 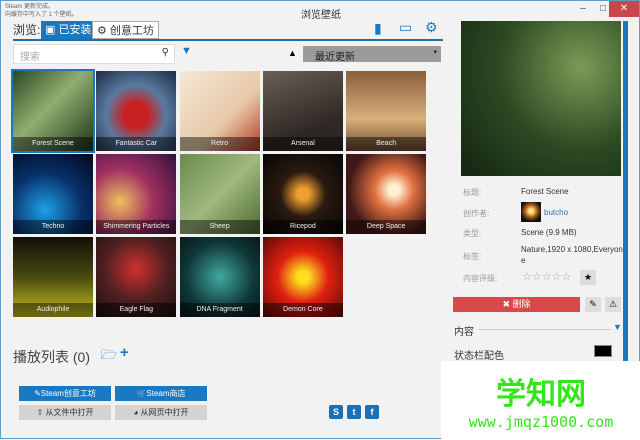 What do you see at coordinates (479, 356) in the screenshot?
I see `statusbar-color-label: 状态栏配色` at bounding box center [479, 356].